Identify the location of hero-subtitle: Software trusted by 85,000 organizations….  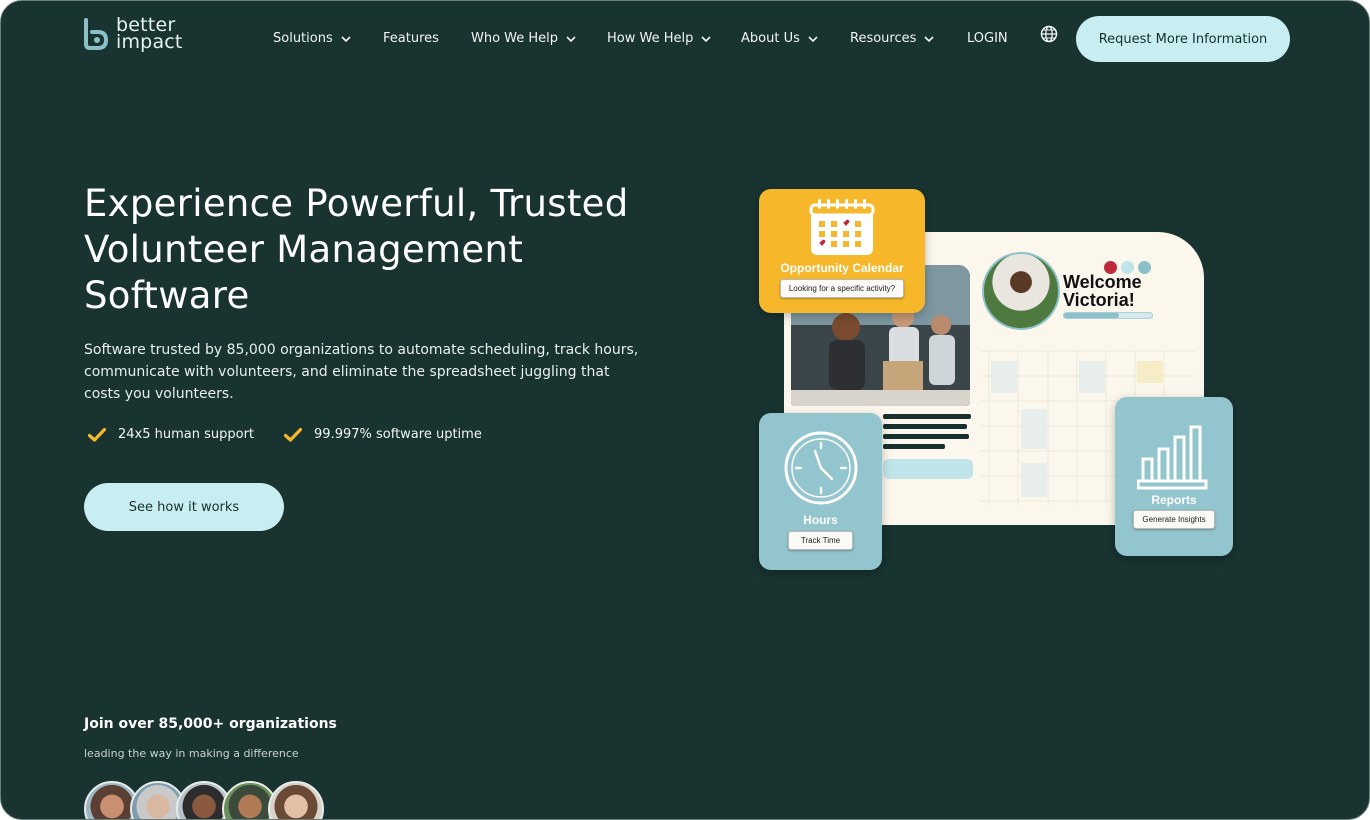
(361, 372).